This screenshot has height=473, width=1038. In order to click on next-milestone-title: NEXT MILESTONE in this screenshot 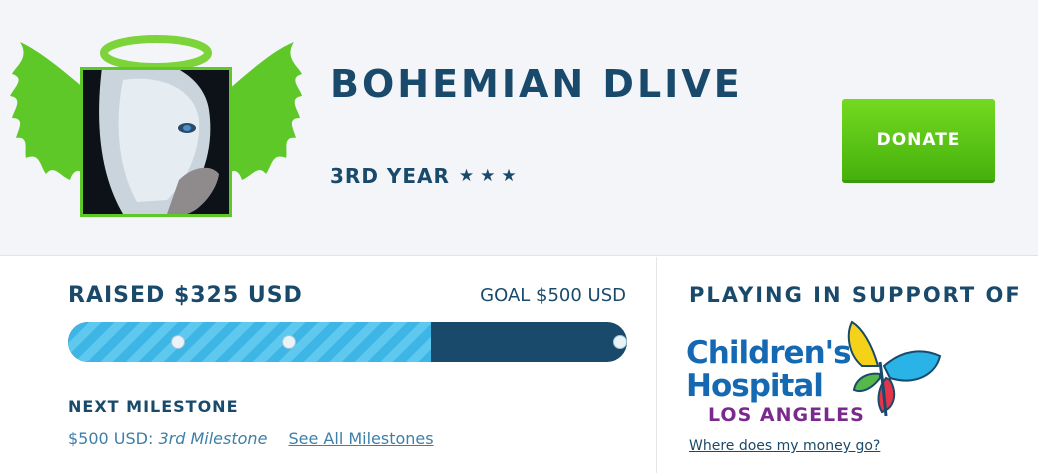, I will do `click(153, 406)`.